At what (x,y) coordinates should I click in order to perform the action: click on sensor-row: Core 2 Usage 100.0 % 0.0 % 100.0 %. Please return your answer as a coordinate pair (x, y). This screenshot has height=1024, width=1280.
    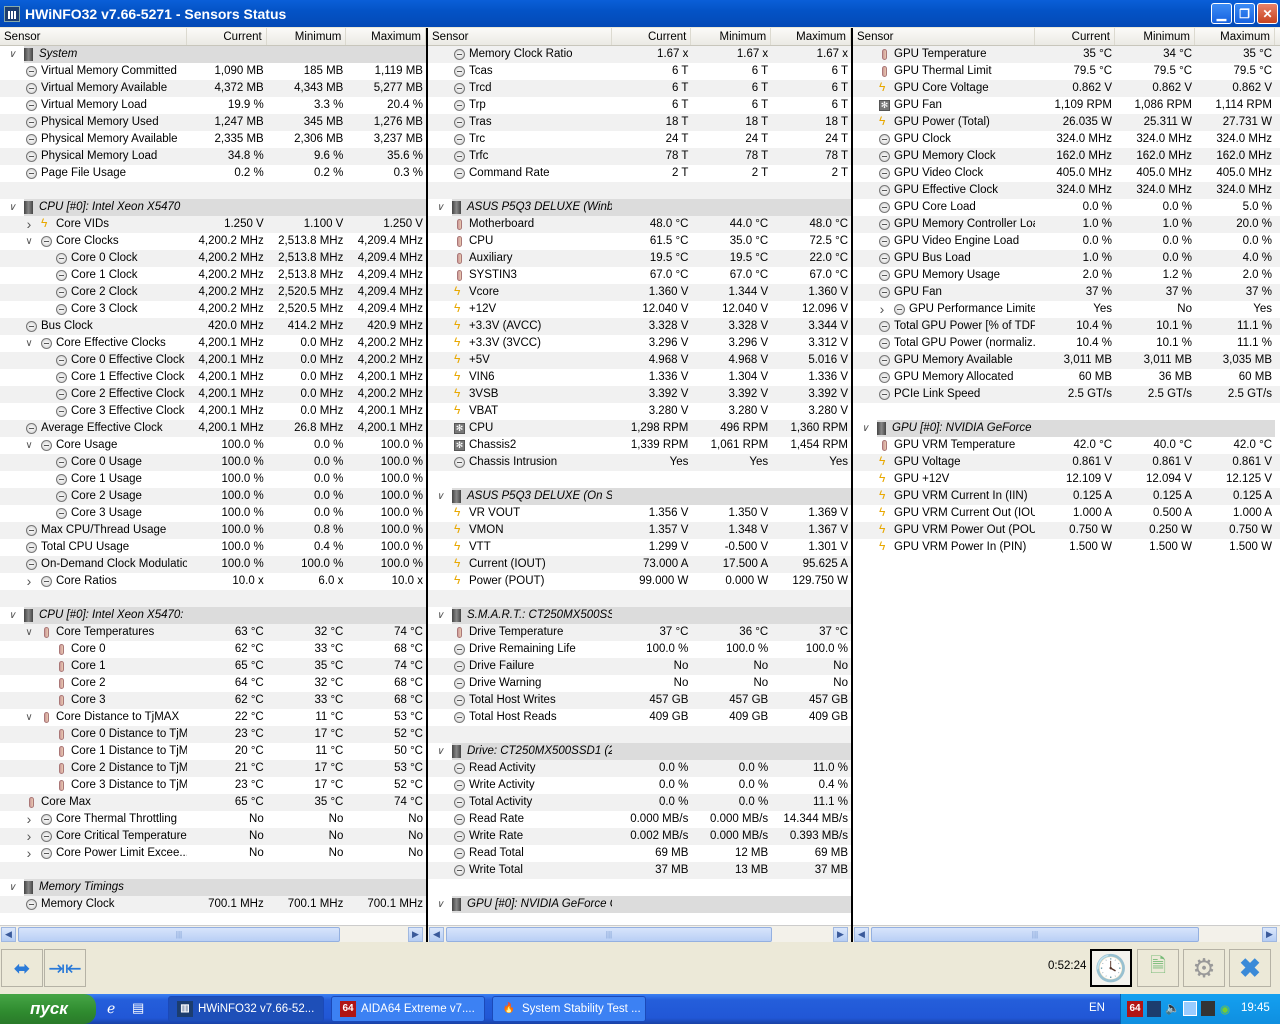
    Looking at the image, I should click on (213, 496).